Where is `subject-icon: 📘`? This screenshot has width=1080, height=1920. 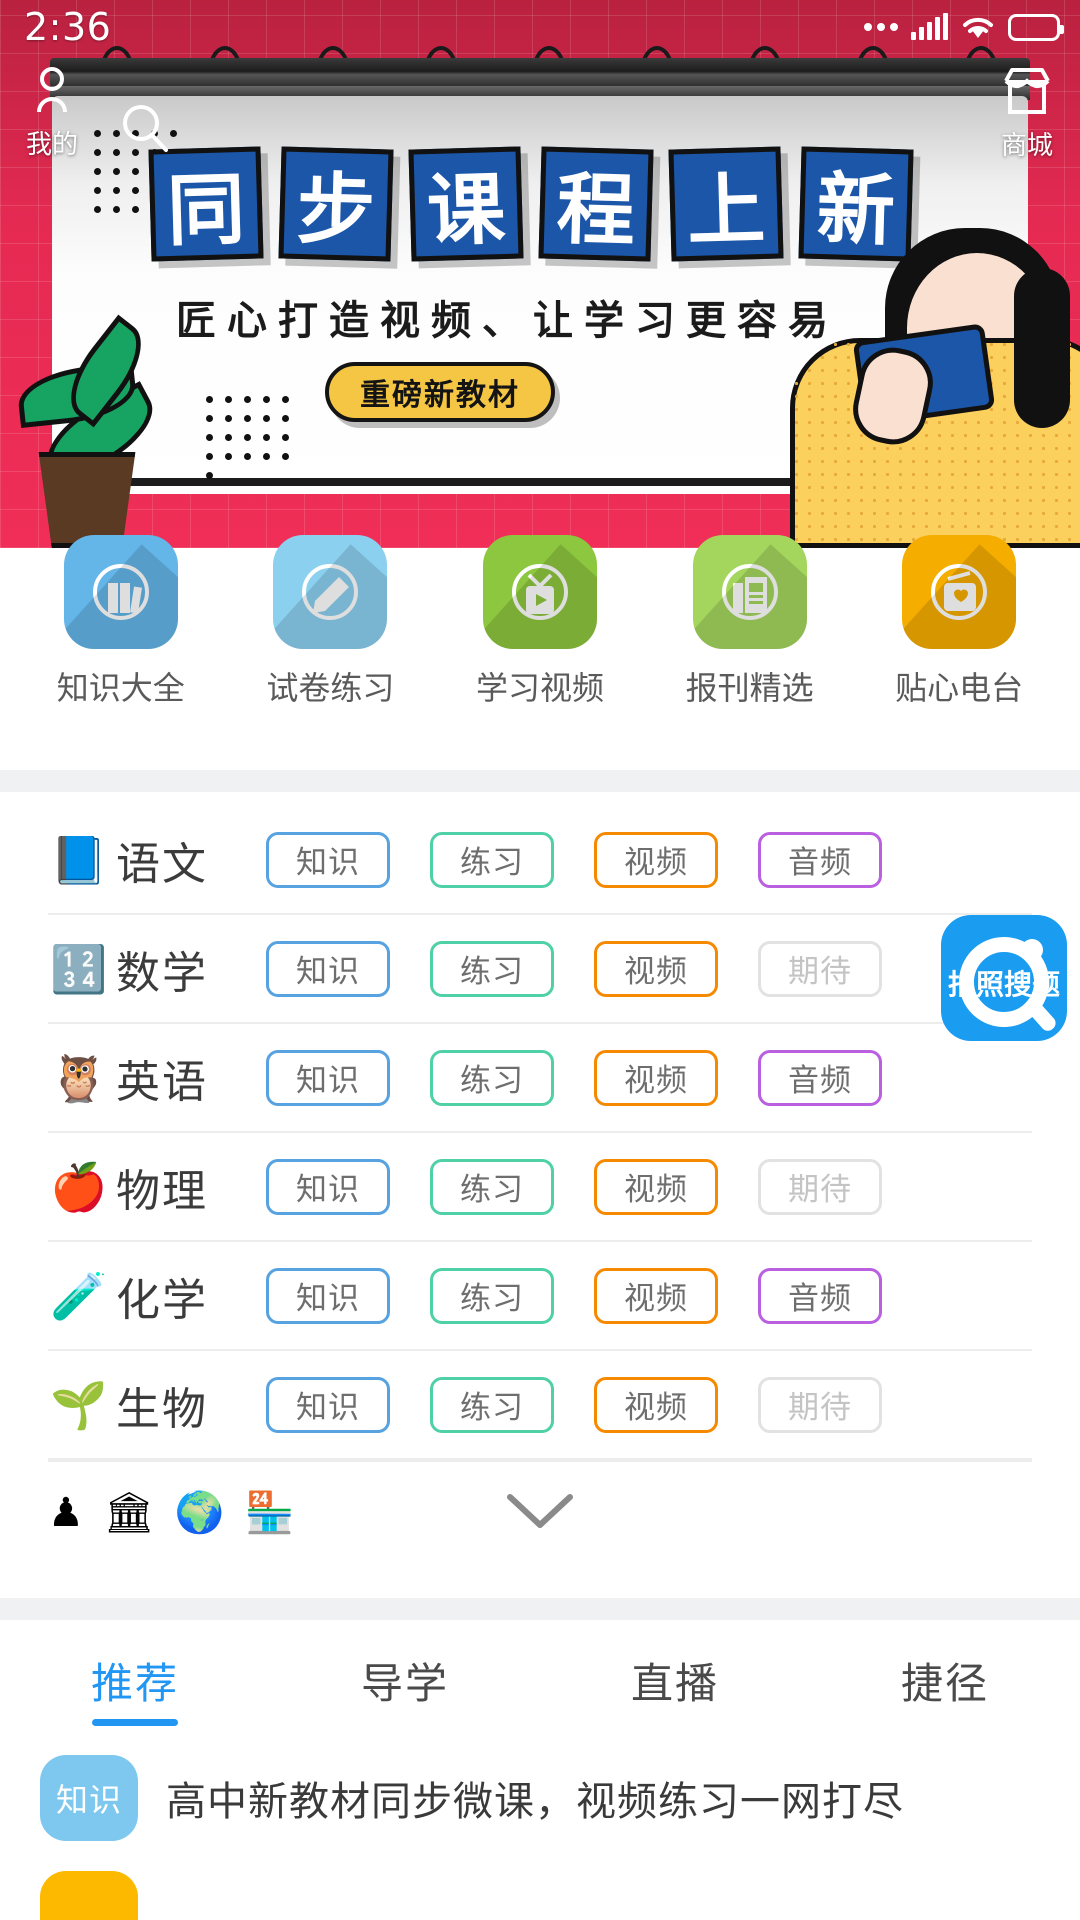 subject-icon: 📘 is located at coordinates (79, 859).